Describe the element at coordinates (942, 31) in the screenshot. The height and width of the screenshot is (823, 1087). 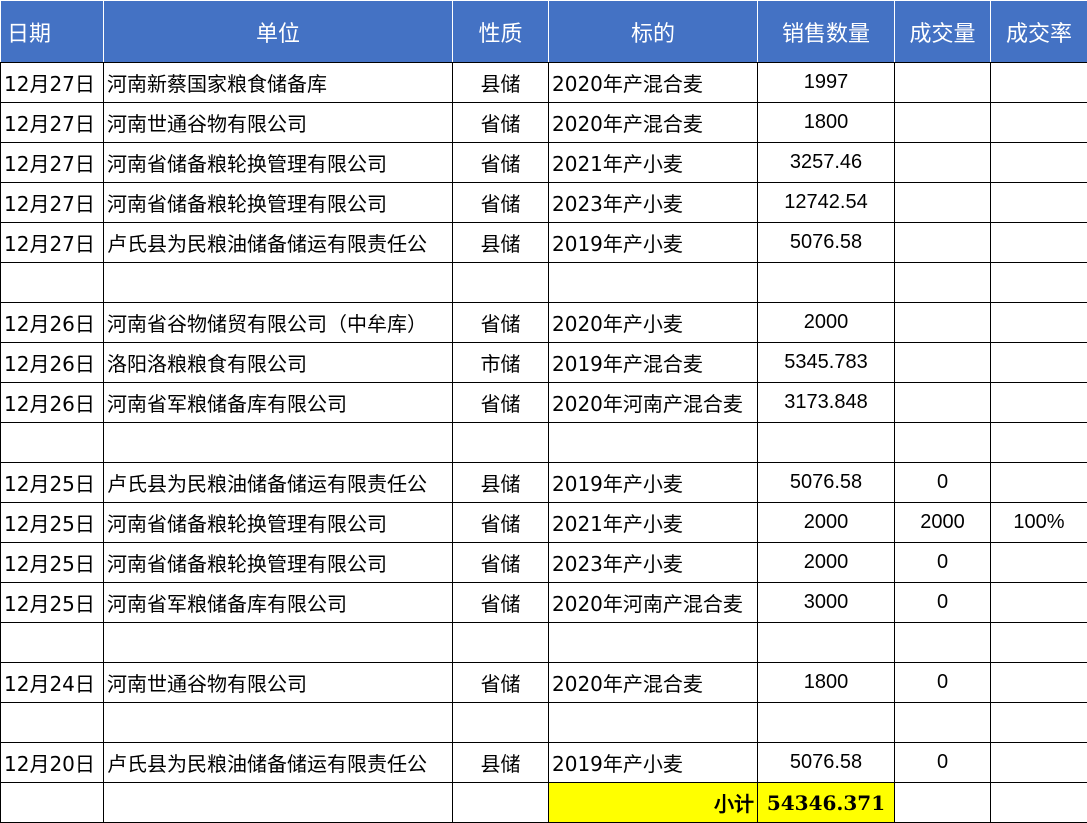
I see `header-deal-volume: 成交量` at that location.